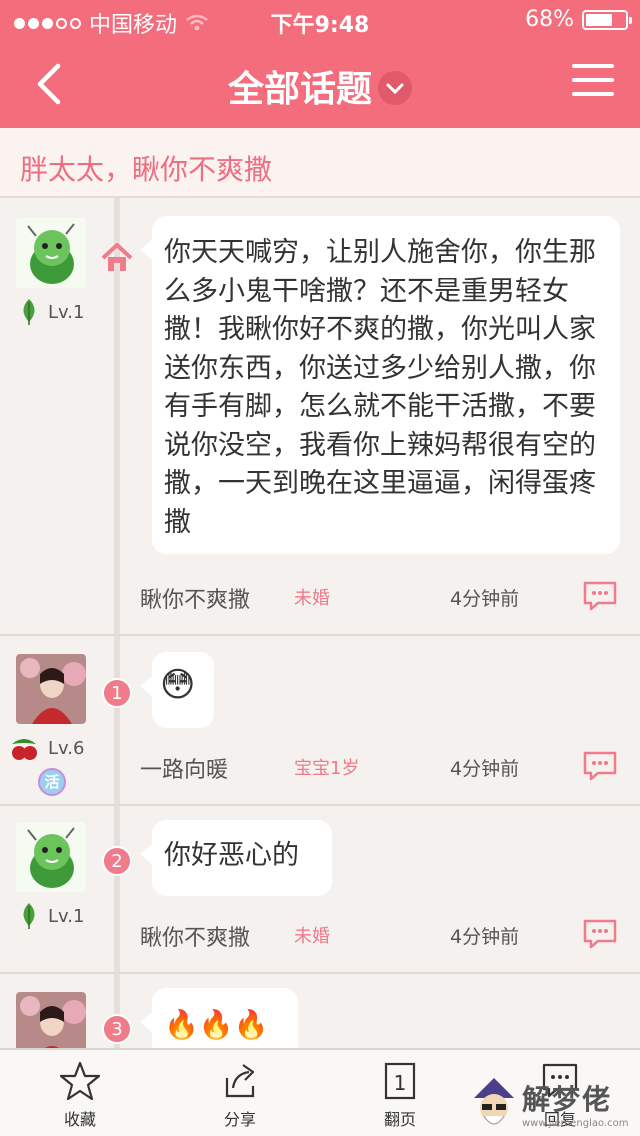 The width and height of the screenshot is (640, 1136). Describe the element at coordinates (320, 20) in the screenshot. I see `status-bar: 中国移动 下午9:48 68%` at that location.